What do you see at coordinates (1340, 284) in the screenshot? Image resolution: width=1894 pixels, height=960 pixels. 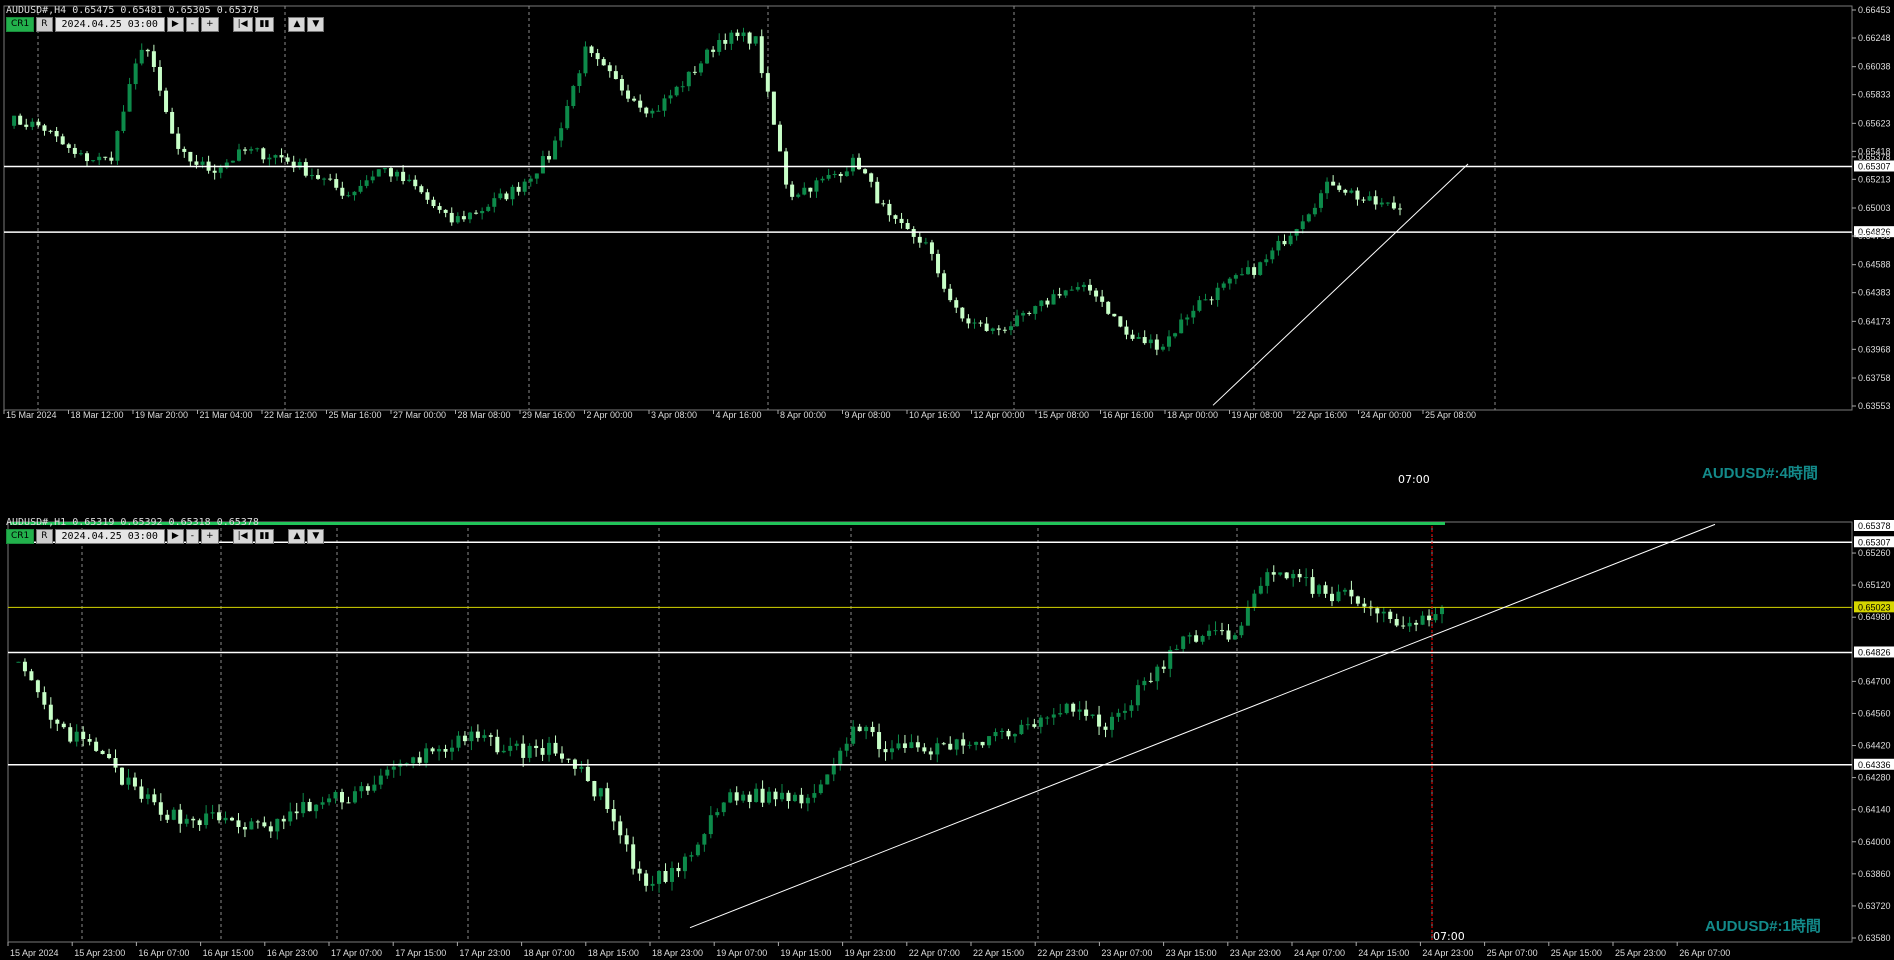 I see `trendline` at bounding box center [1340, 284].